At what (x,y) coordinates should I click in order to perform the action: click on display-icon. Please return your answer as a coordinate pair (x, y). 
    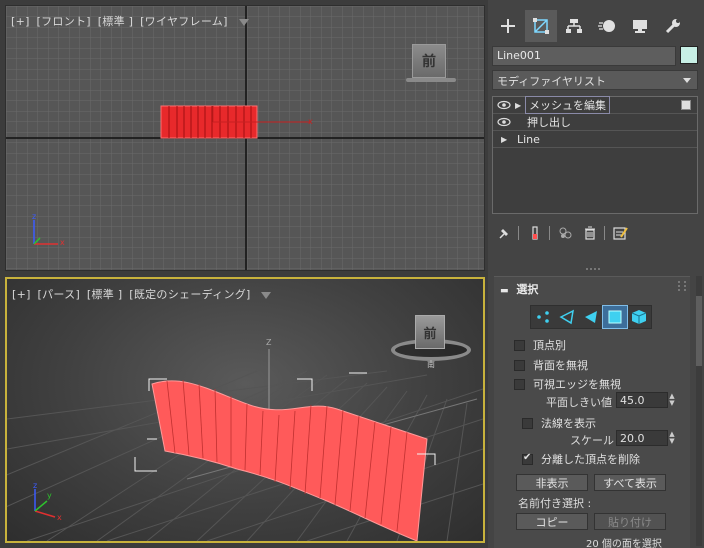
    Looking at the image, I should click on (640, 26).